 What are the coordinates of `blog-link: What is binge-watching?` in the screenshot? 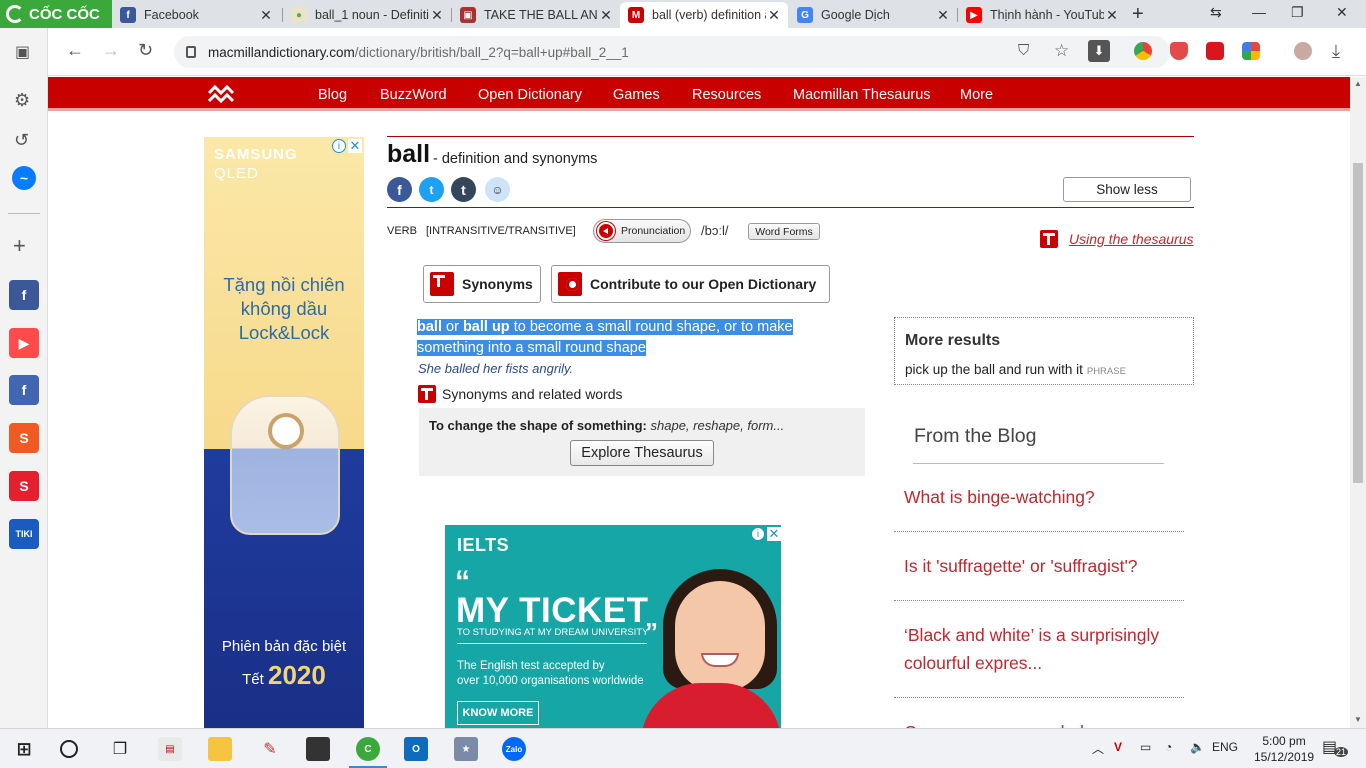 It's located at (1046, 497).